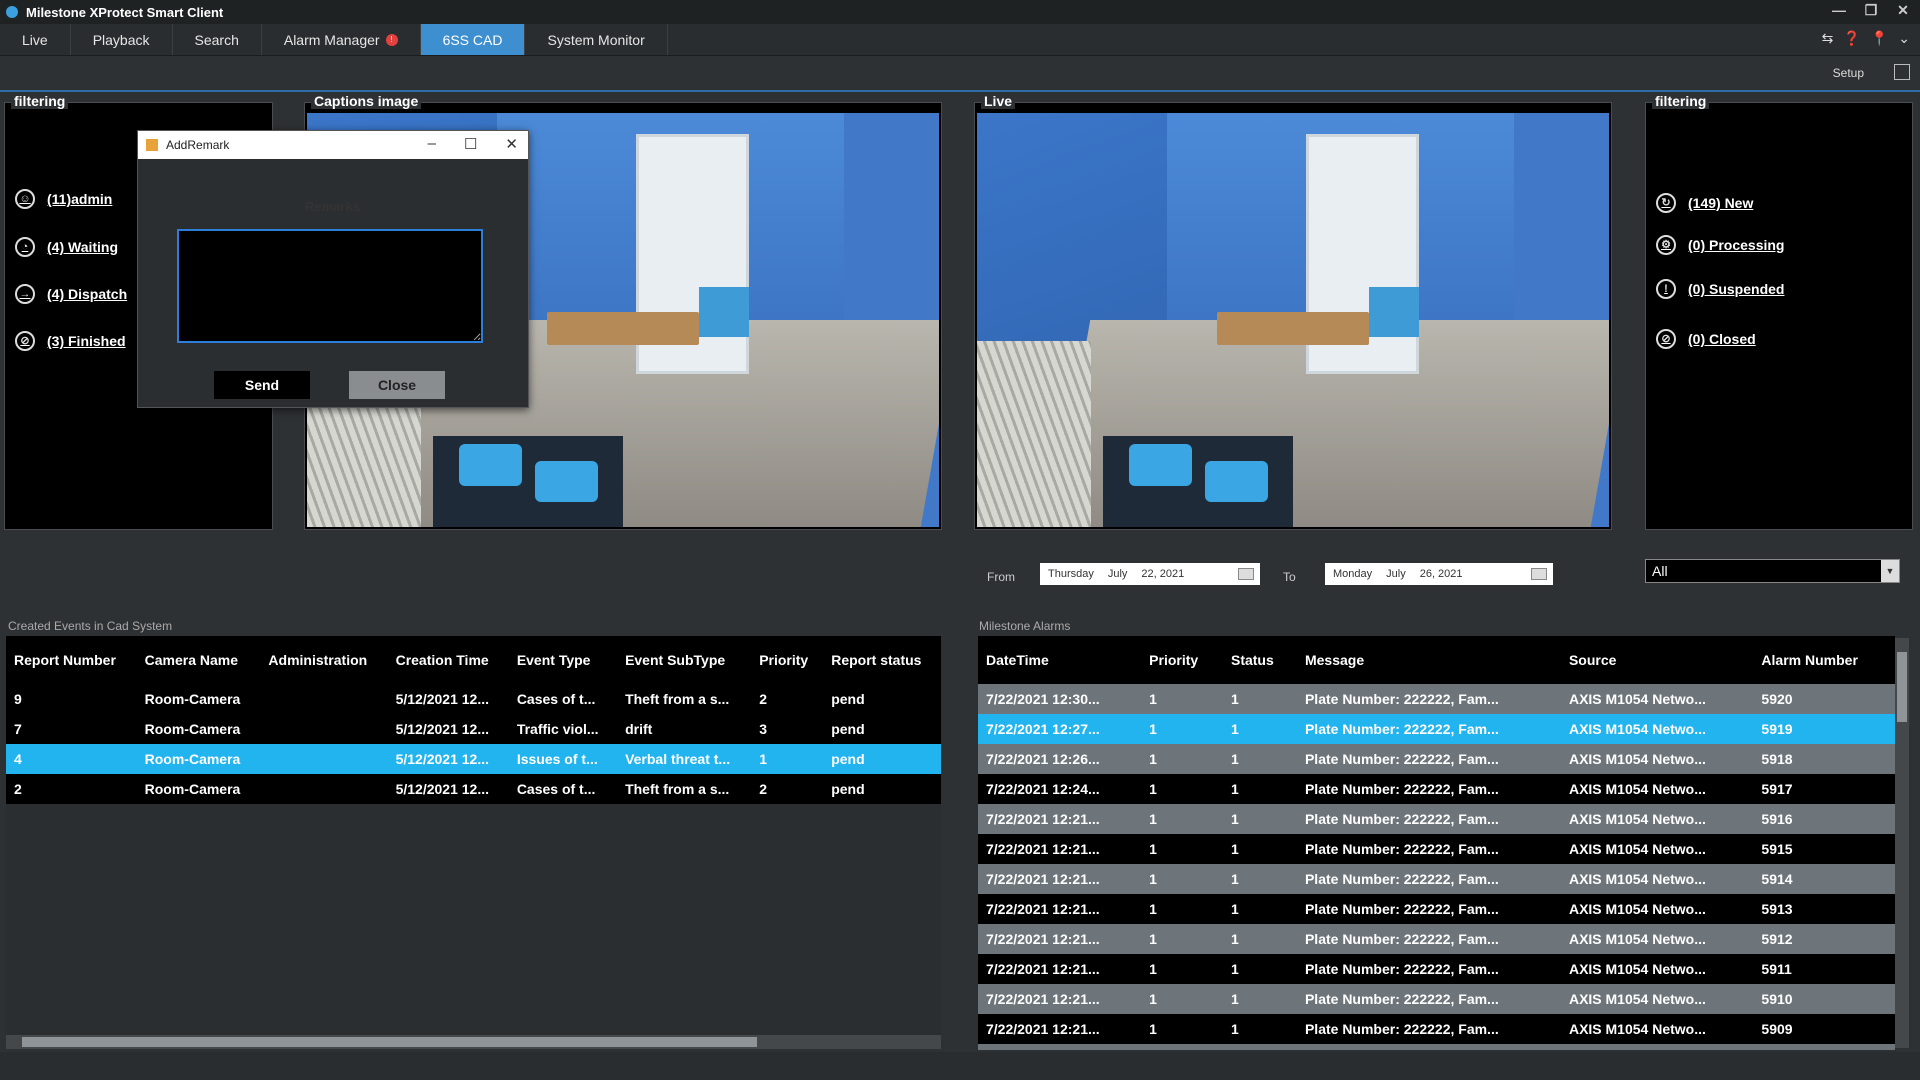  I want to click on events-column-header: Event SubType, so click(684, 660).